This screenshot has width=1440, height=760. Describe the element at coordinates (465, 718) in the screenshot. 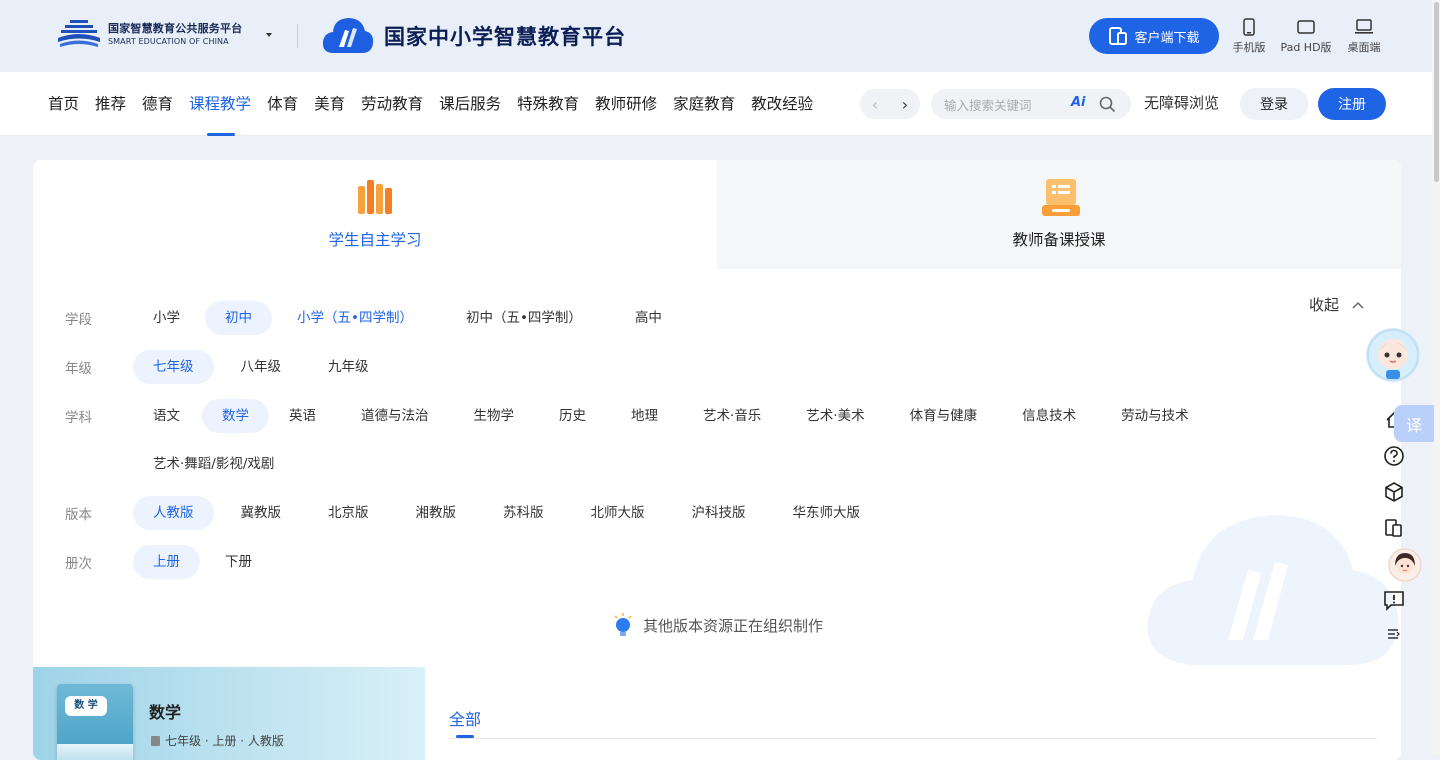

I see `tab-all: 全部` at that location.